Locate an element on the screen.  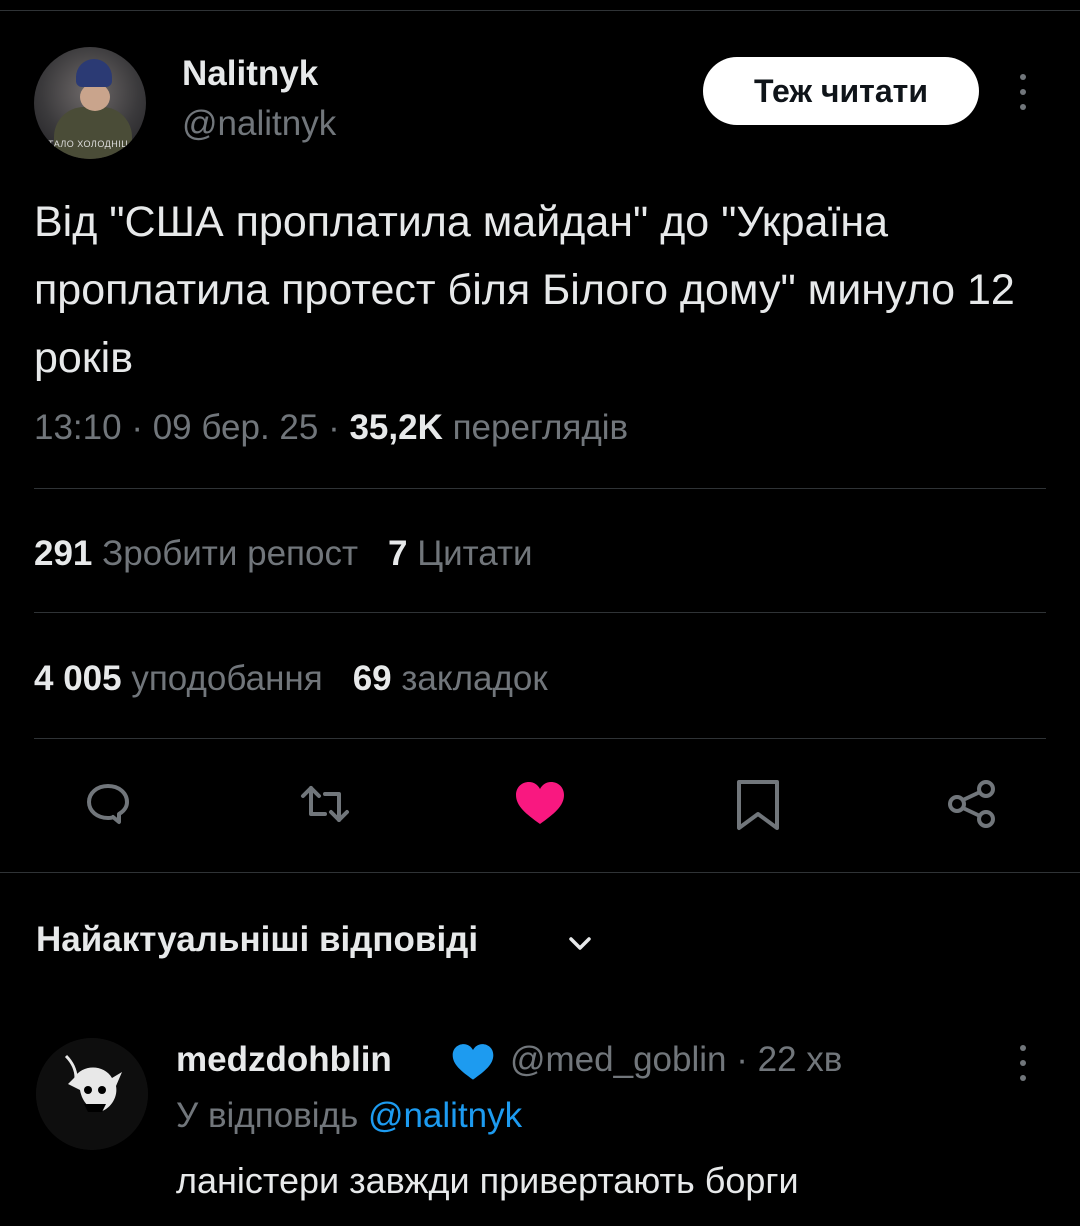
quotes-label: Цитати is located at coordinates (475, 553).